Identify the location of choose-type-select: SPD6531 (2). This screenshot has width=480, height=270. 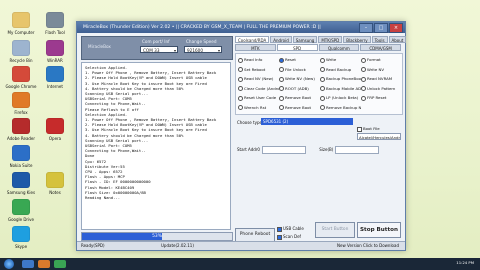
(307, 121).